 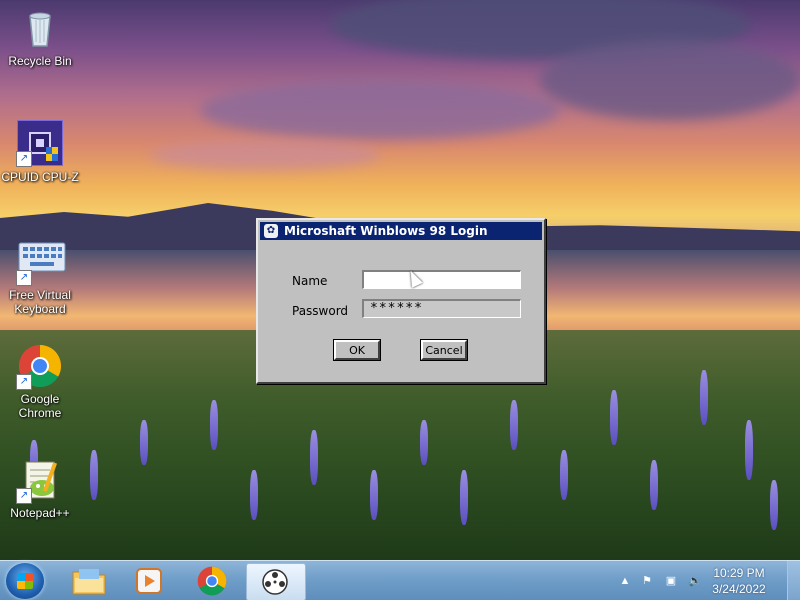 I want to click on desktop-icon-notepadpp: ↗ Notepad++, so click(x=40, y=489).